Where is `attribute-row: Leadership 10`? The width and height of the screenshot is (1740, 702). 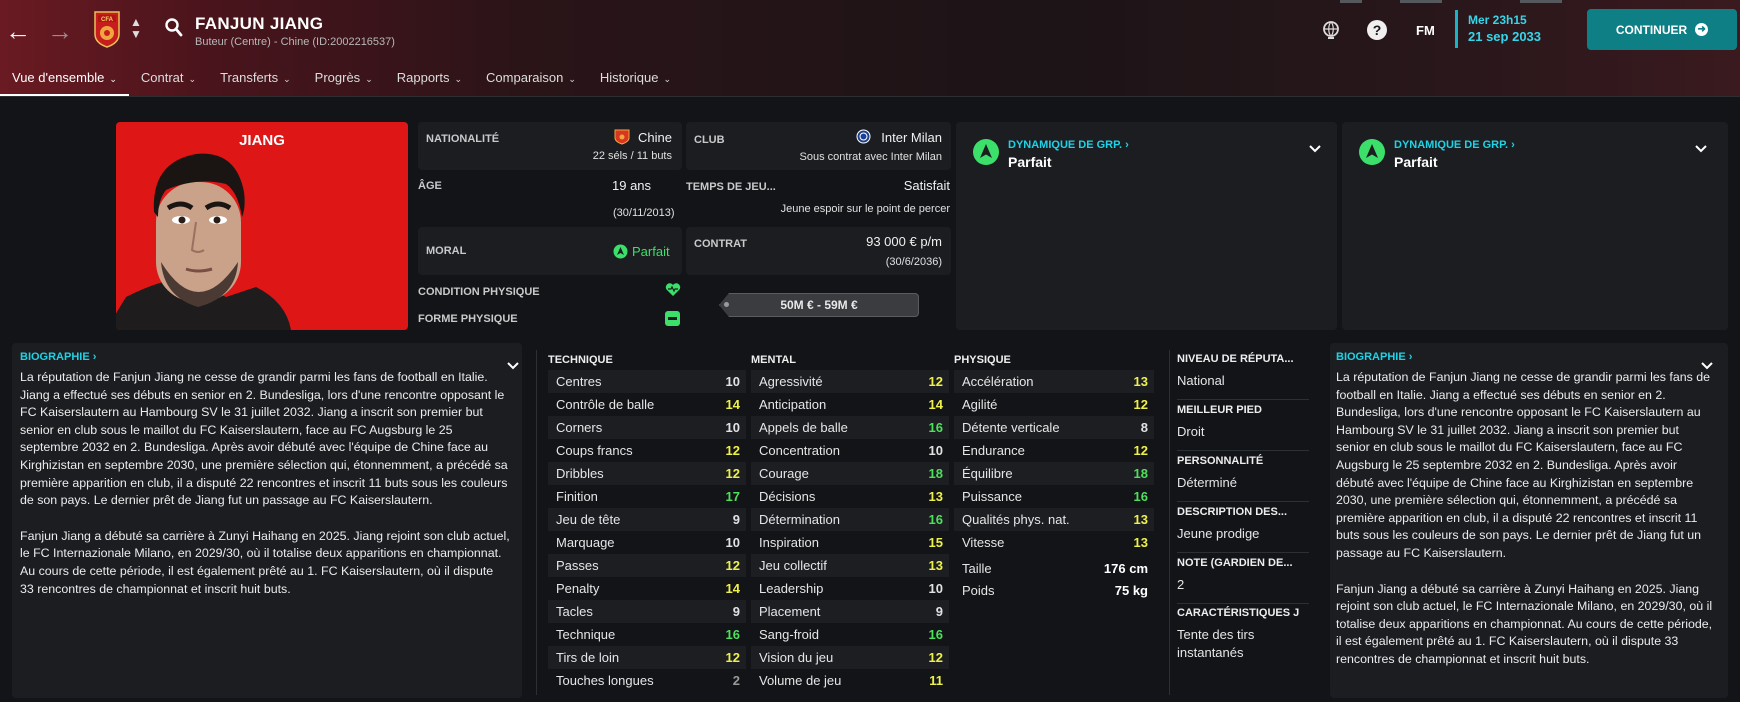
attribute-row: Leadership 10 is located at coordinates (850, 588).